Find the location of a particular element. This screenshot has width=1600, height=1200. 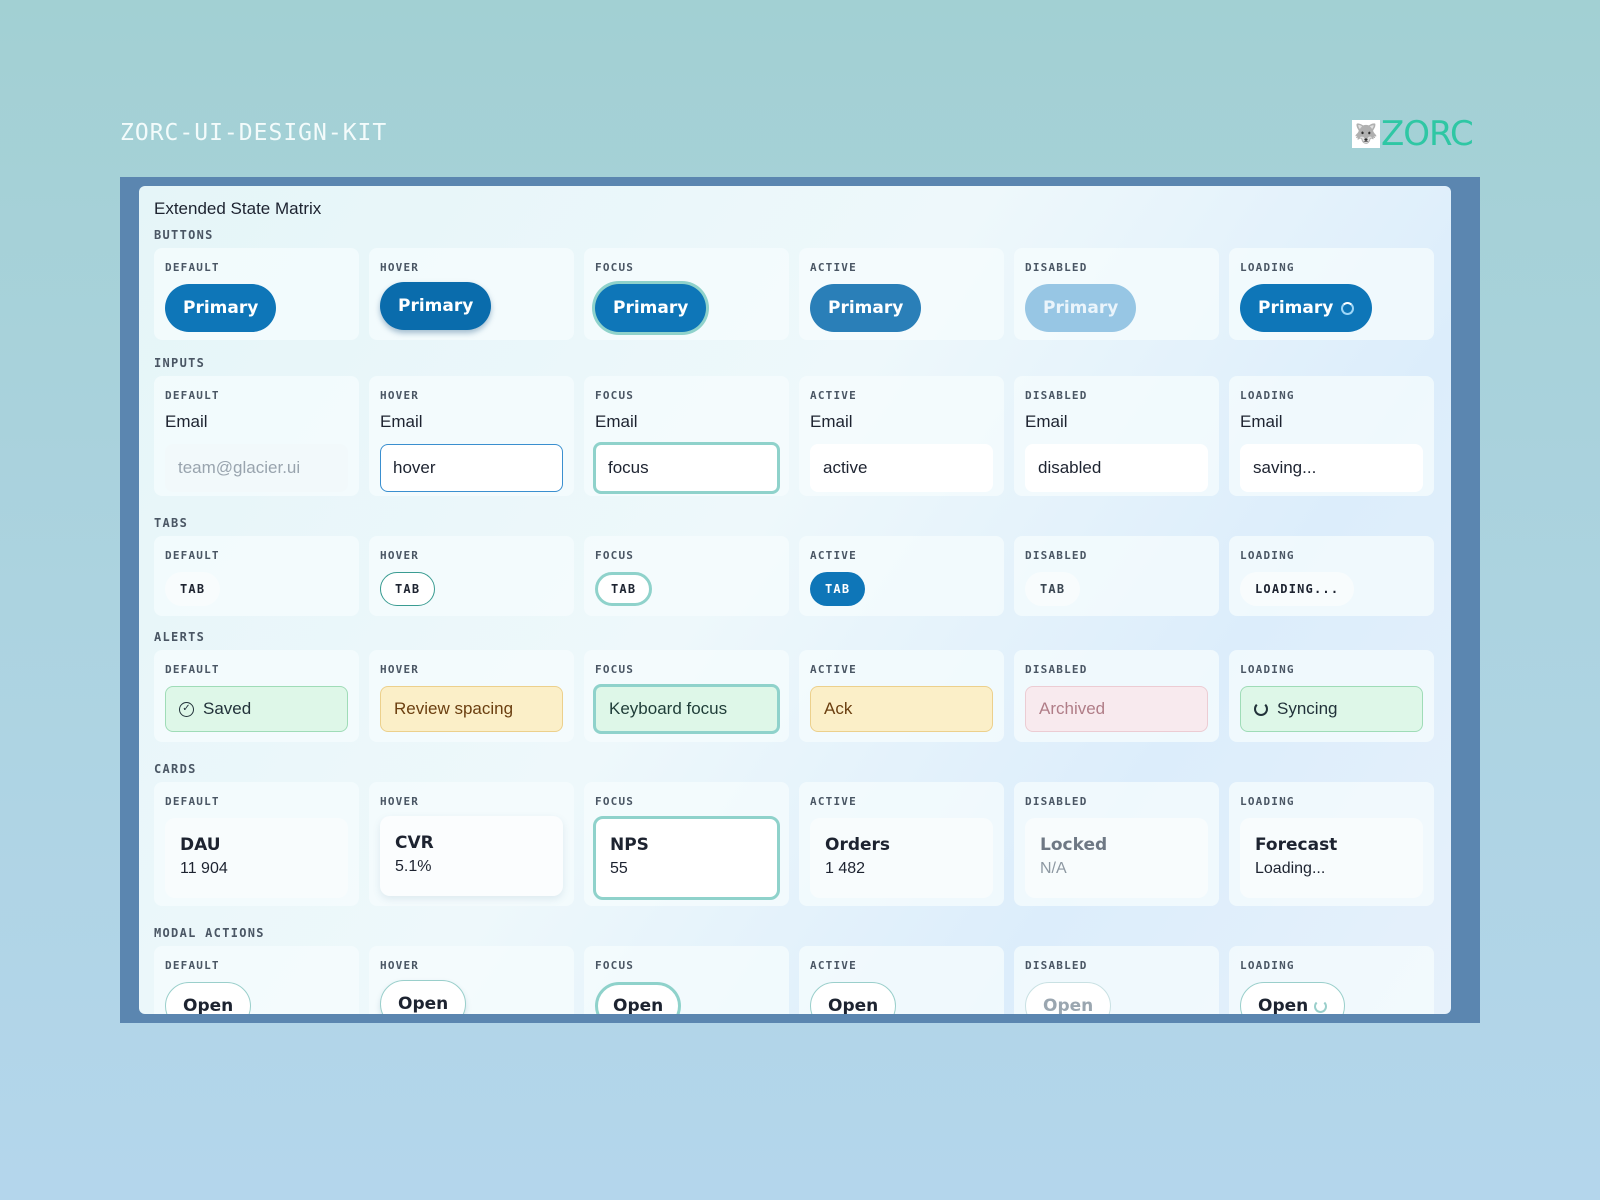

input-cell-disabled: DISABLED Email disabled is located at coordinates (1116, 436).